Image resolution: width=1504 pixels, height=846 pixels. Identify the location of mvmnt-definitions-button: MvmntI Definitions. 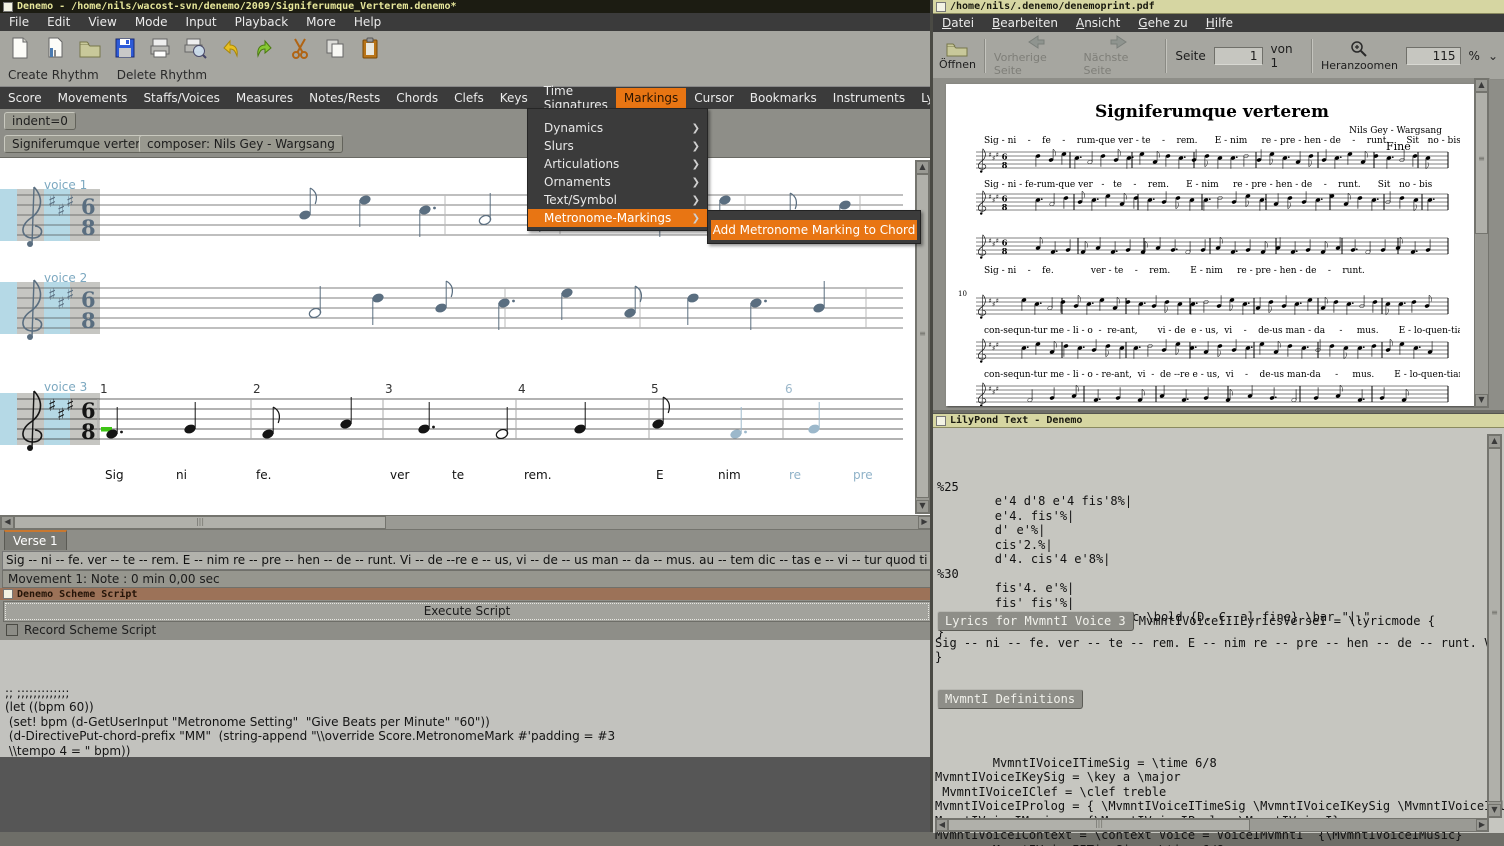
(1010, 699).